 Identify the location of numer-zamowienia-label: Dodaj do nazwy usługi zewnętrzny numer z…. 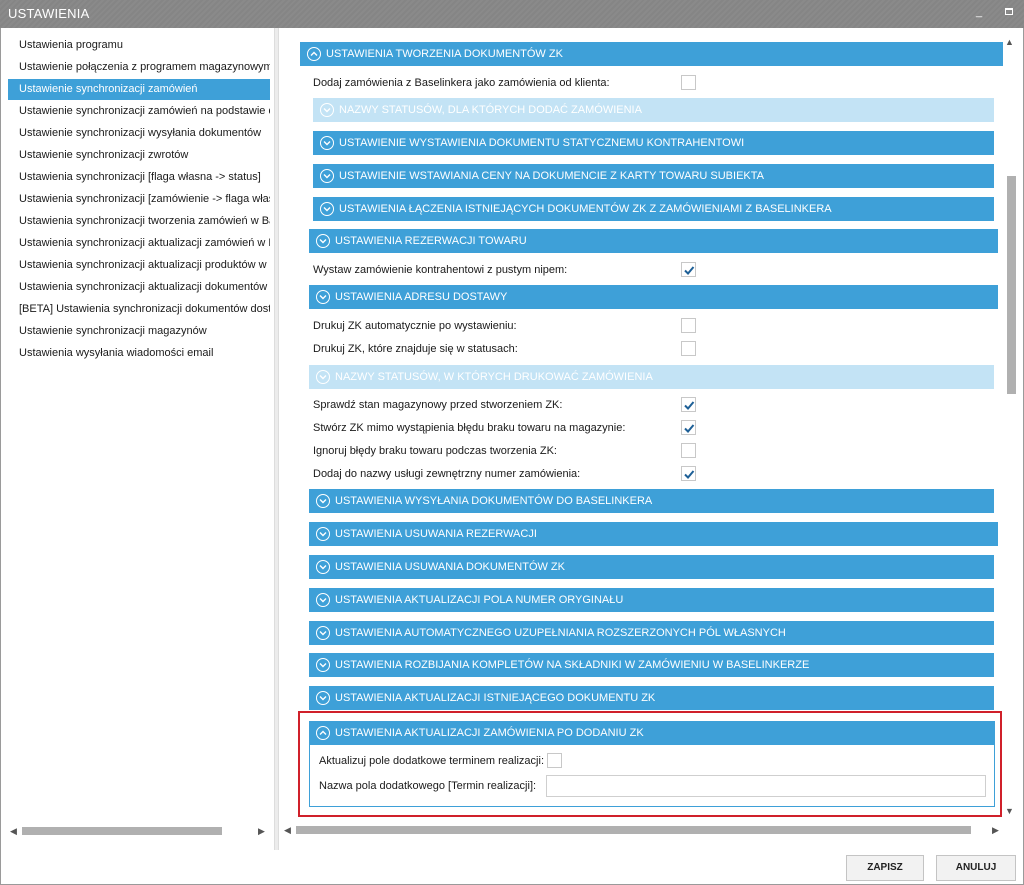
(447, 474).